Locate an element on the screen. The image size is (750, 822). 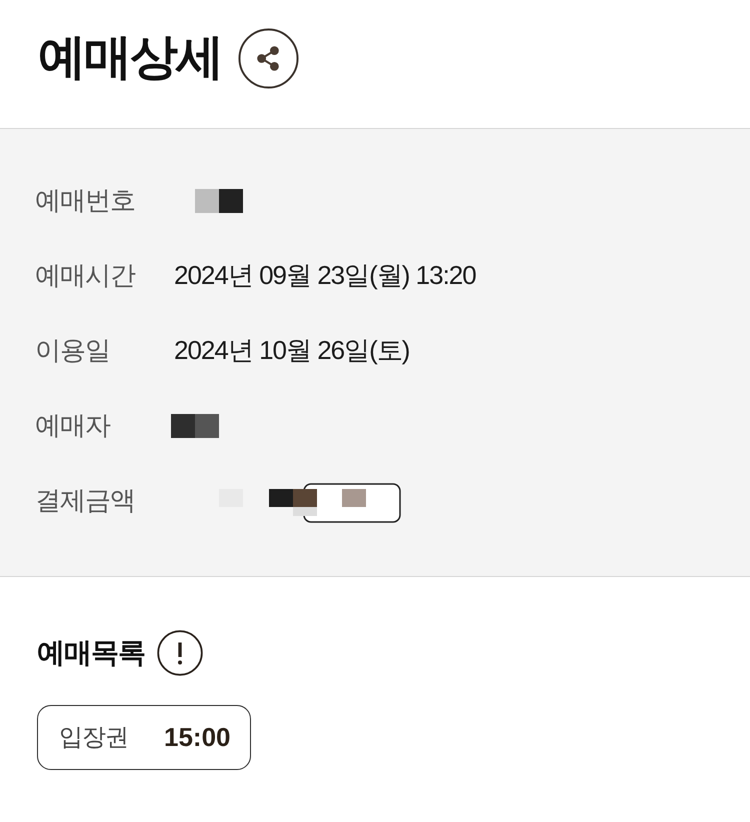
field-label: 예매번호 is located at coordinates (85, 200).